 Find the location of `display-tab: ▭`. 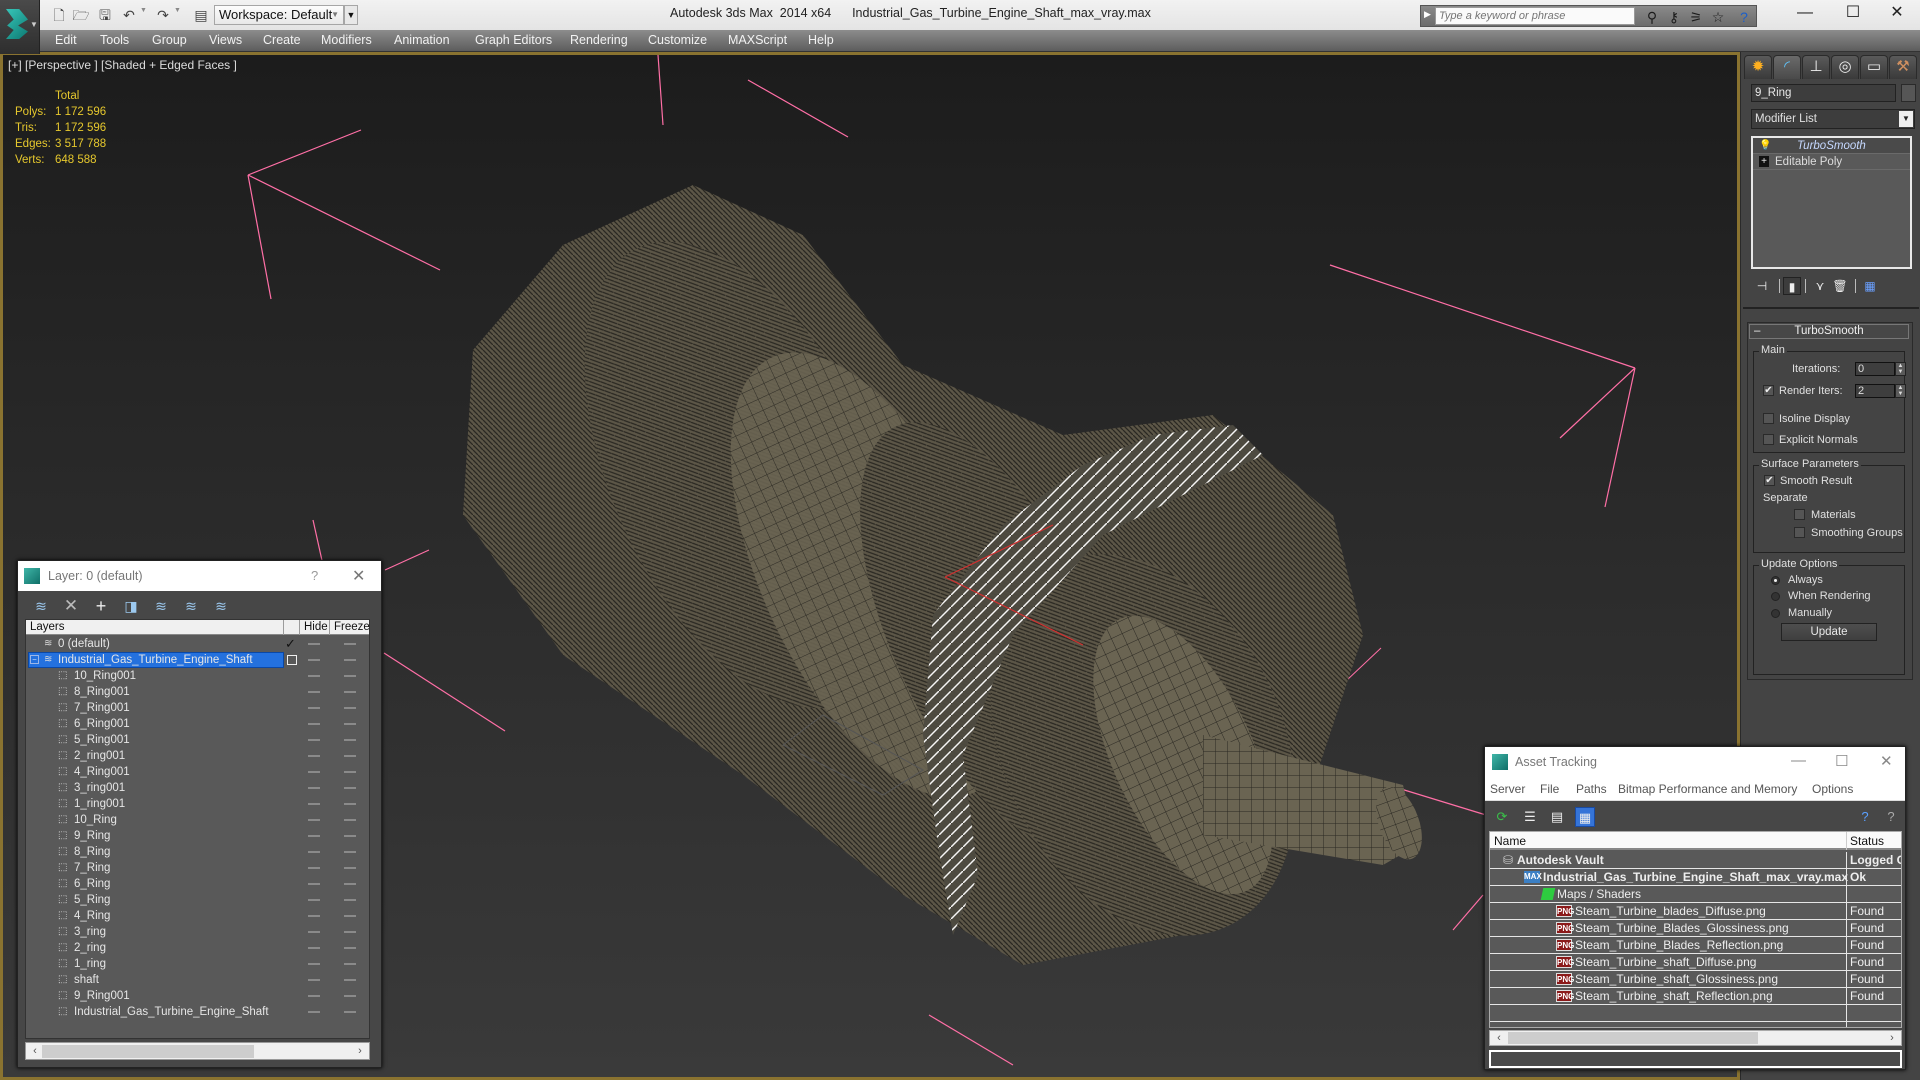

display-tab: ▭ is located at coordinates (1874, 67).